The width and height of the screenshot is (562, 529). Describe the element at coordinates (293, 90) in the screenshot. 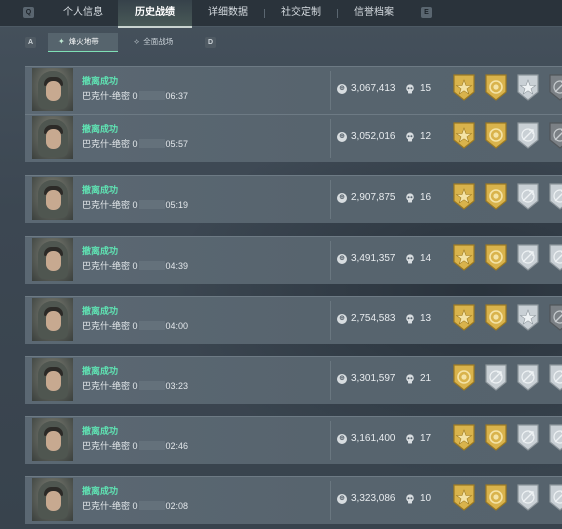

I see `match-row: 撤离成功 巴克什-绝密 0 06:37 ⊕ 3,067,413 15` at that location.